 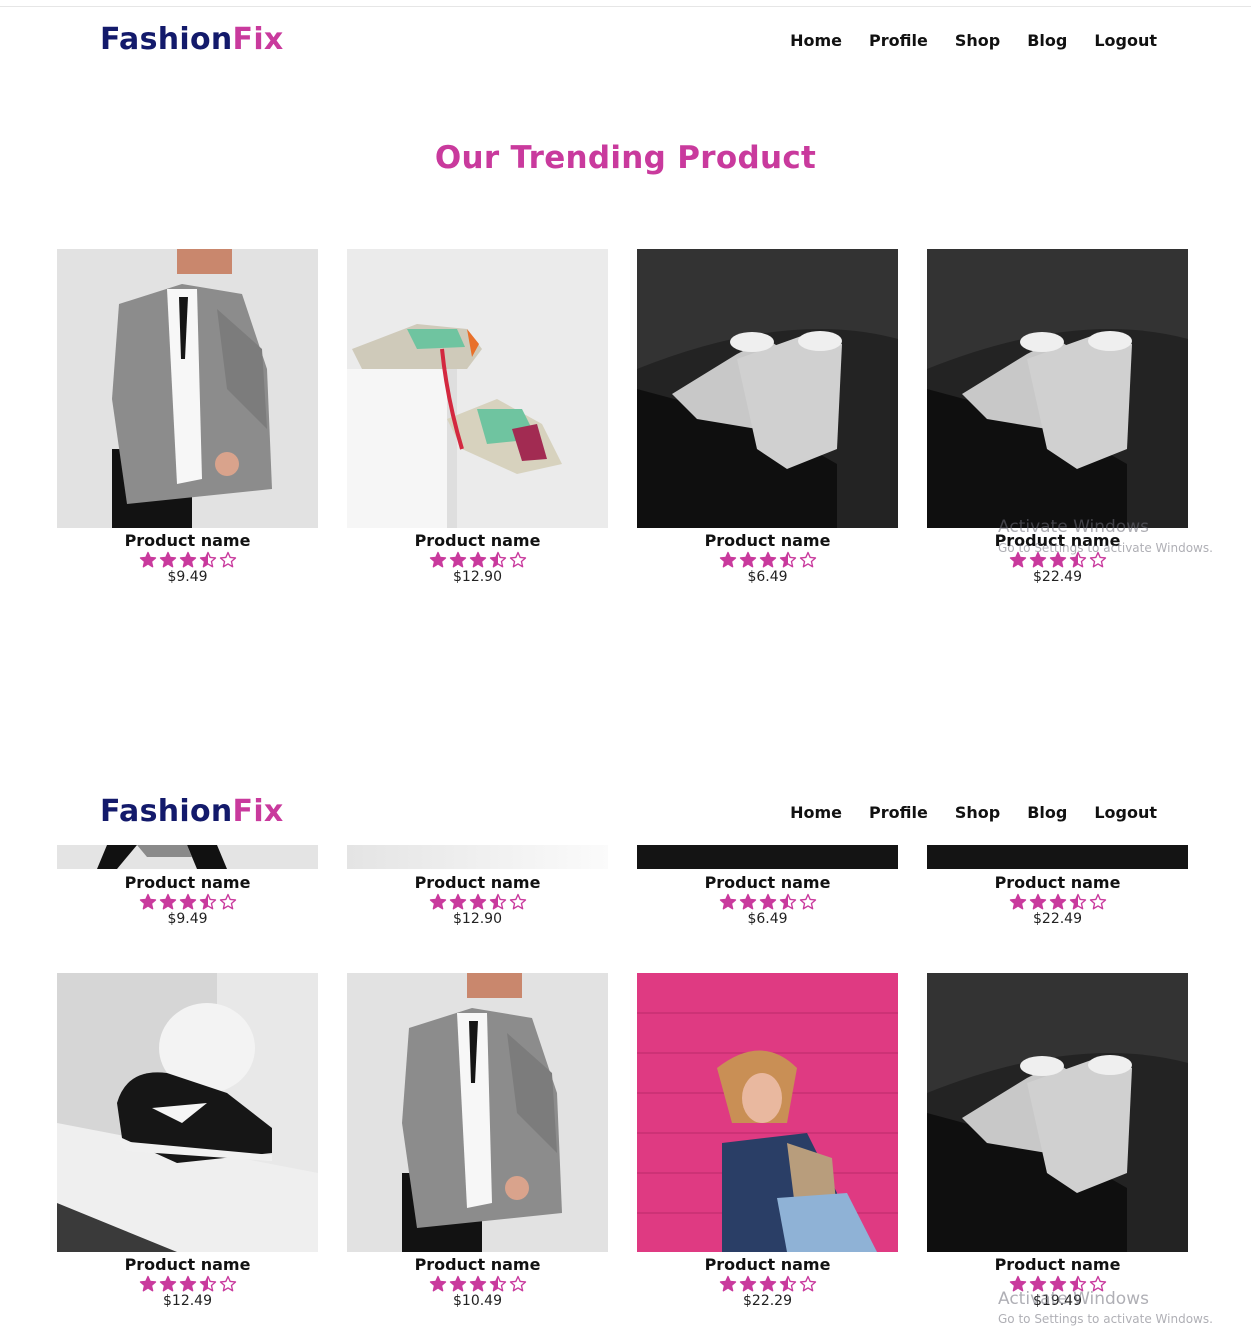 I want to click on product-price: $12.90, so click(x=477, y=919).